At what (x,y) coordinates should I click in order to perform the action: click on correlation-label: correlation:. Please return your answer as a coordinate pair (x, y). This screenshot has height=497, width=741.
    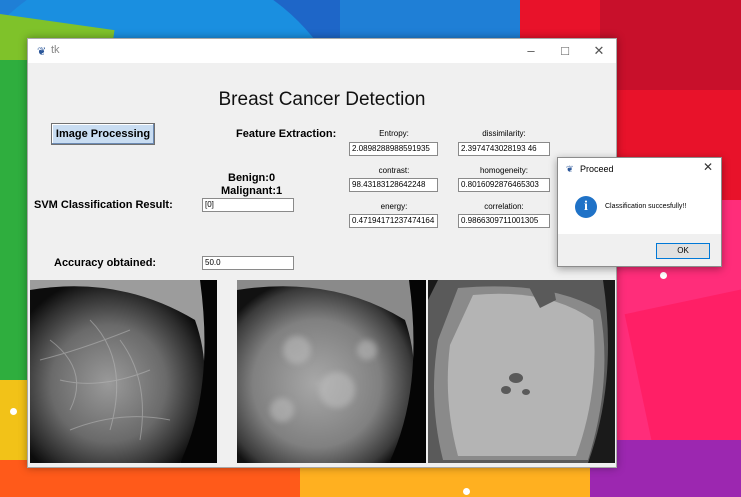
    Looking at the image, I should click on (504, 206).